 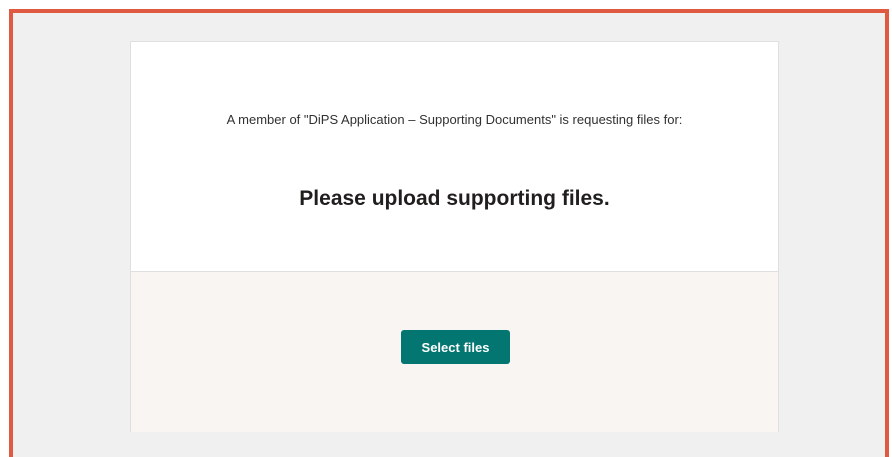 I want to click on request-title: Please upload supporting files., so click(x=454, y=198).